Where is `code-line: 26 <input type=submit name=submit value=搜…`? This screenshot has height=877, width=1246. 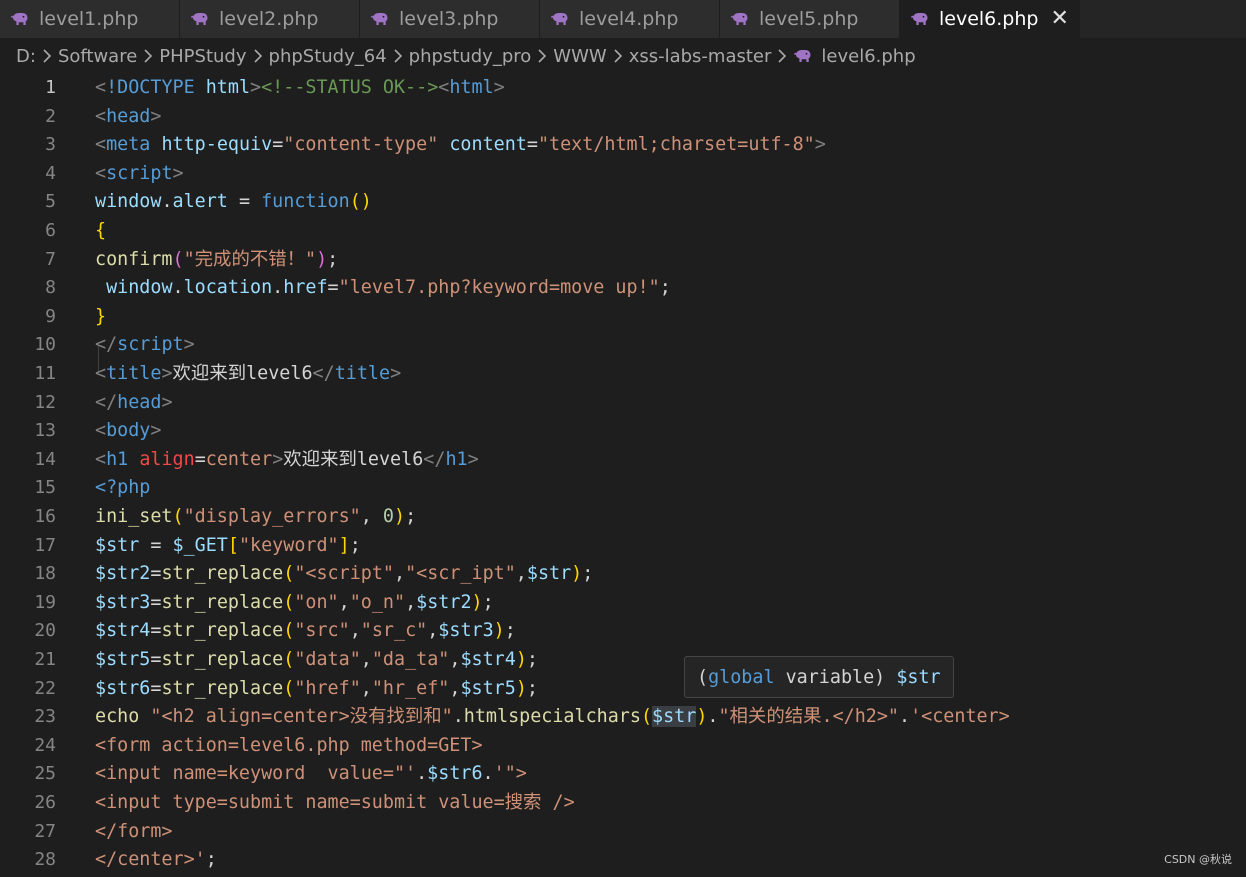 code-line: 26 <input type=submit name=submit value=搜… is located at coordinates (623, 803).